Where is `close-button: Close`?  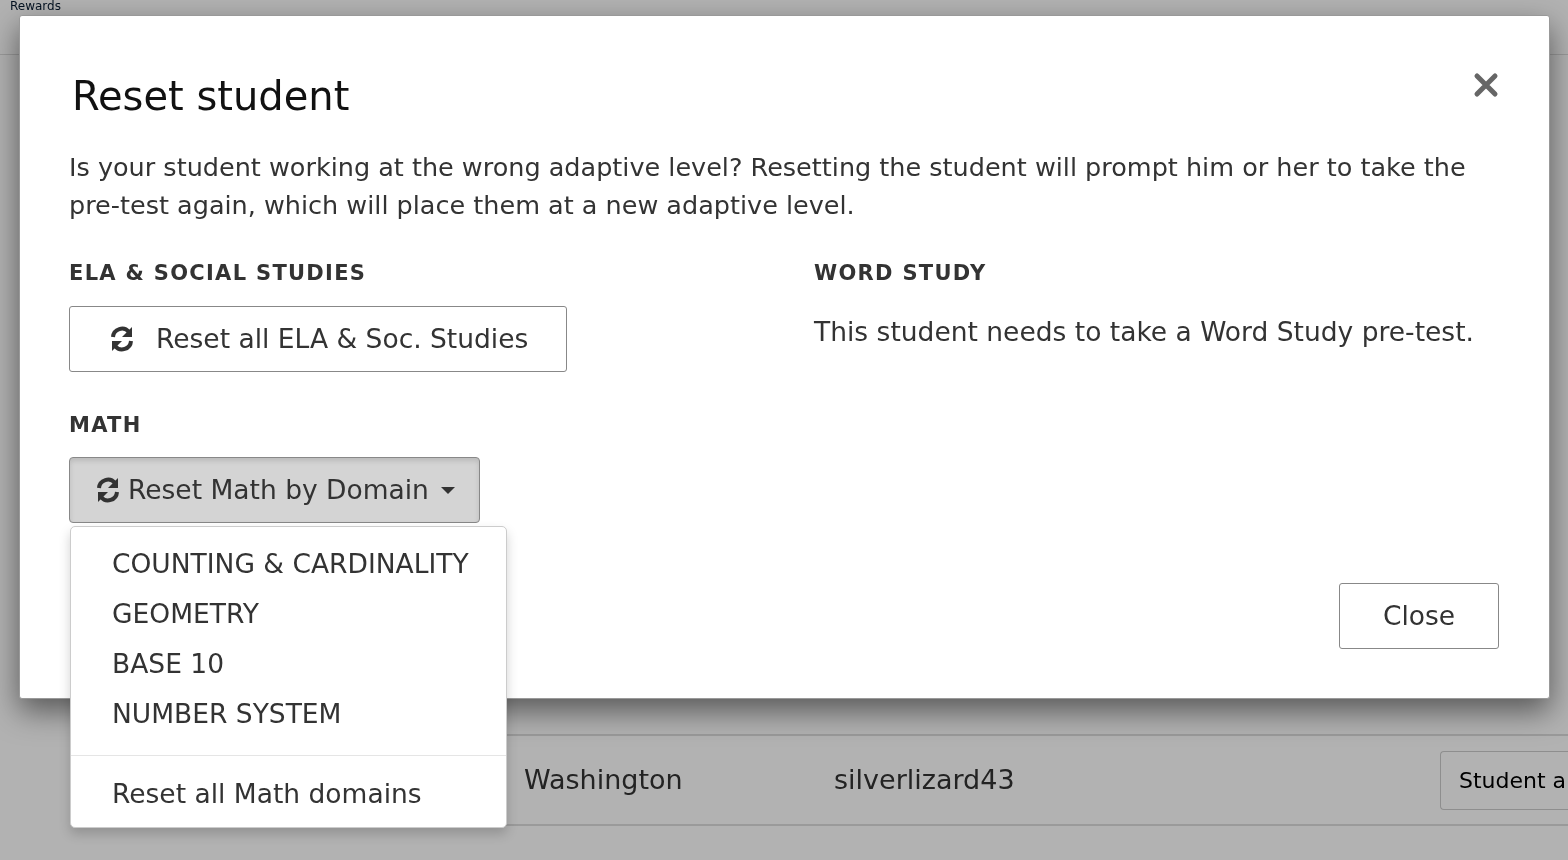
close-button: Close is located at coordinates (1419, 616).